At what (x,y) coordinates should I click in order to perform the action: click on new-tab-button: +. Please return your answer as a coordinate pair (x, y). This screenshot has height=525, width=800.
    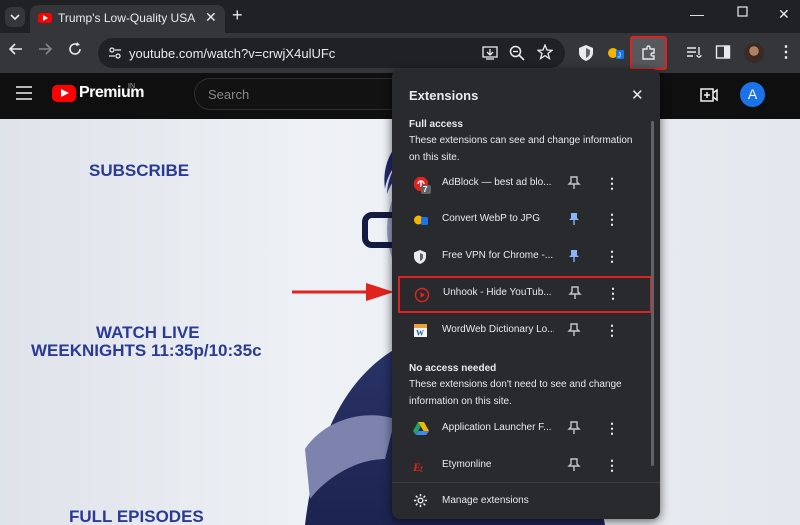
    Looking at the image, I should click on (237, 15).